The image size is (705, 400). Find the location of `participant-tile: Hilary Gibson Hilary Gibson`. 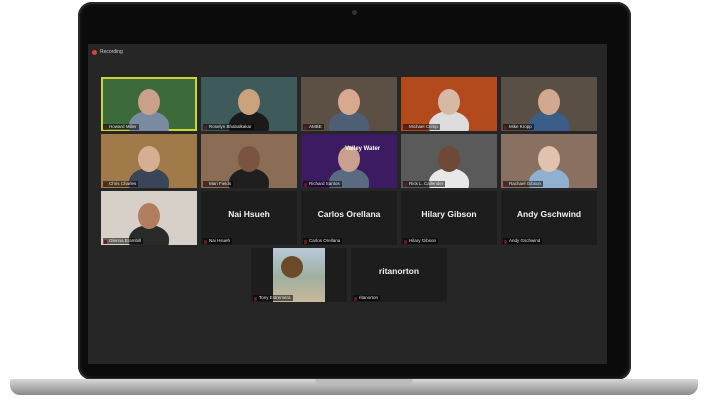

participant-tile: Hilary Gibson Hilary Gibson is located at coordinates (449, 218).